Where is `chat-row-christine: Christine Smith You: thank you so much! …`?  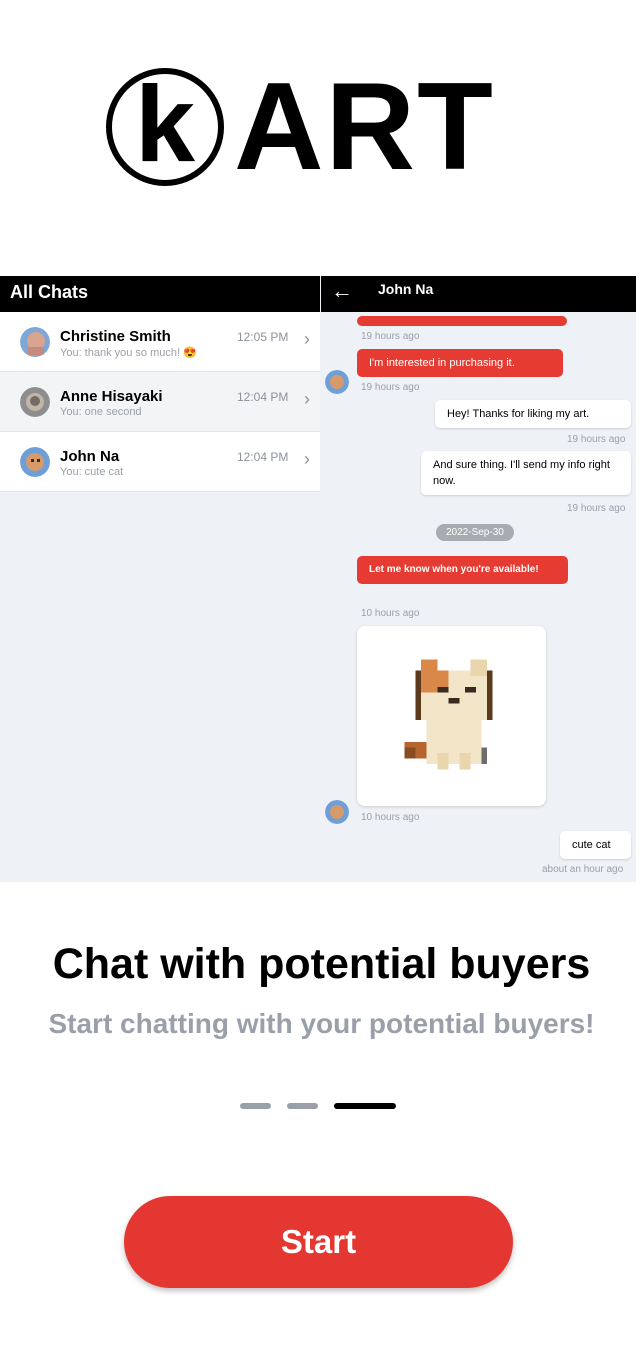
chat-row-christine: Christine Smith You: thank you so much! … is located at coordinates (160, 342).